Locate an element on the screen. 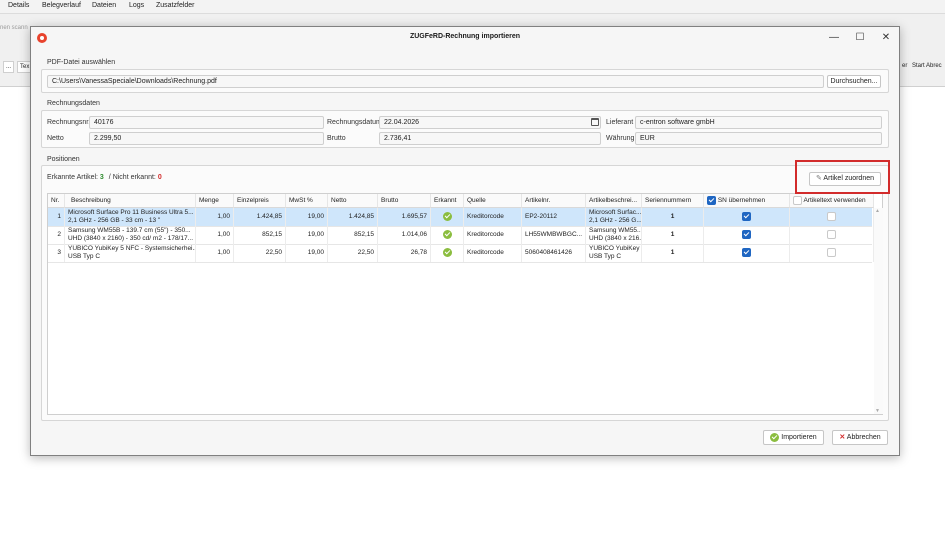 The width and height of the screenshot is (945, 540). col-header-artikeltext: Artikeltext verwenden is located at coordinates (832, 201).